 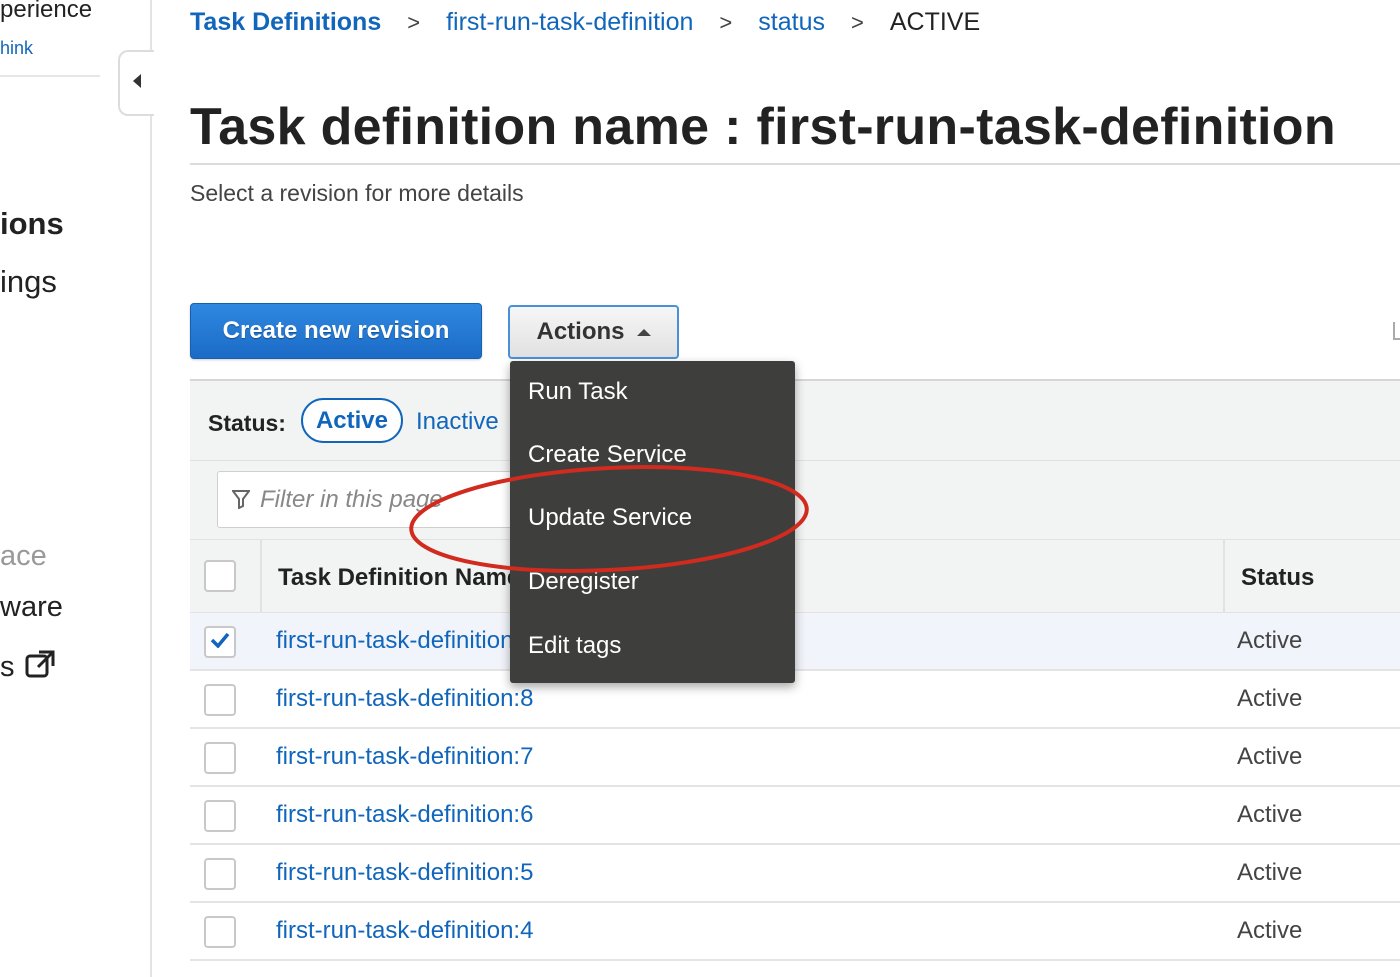 What do you see at coordinates (580, 331) in the screenshot?
I see `actions-button-label: Actions` at bounding box center [580, 331].